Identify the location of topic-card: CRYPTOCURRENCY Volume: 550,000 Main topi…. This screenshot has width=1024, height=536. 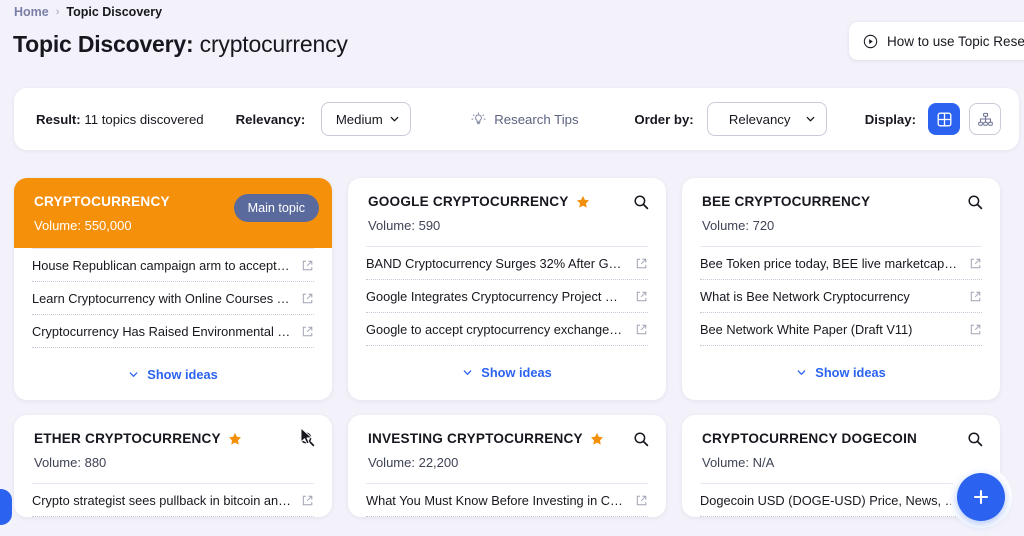
(173, 289).